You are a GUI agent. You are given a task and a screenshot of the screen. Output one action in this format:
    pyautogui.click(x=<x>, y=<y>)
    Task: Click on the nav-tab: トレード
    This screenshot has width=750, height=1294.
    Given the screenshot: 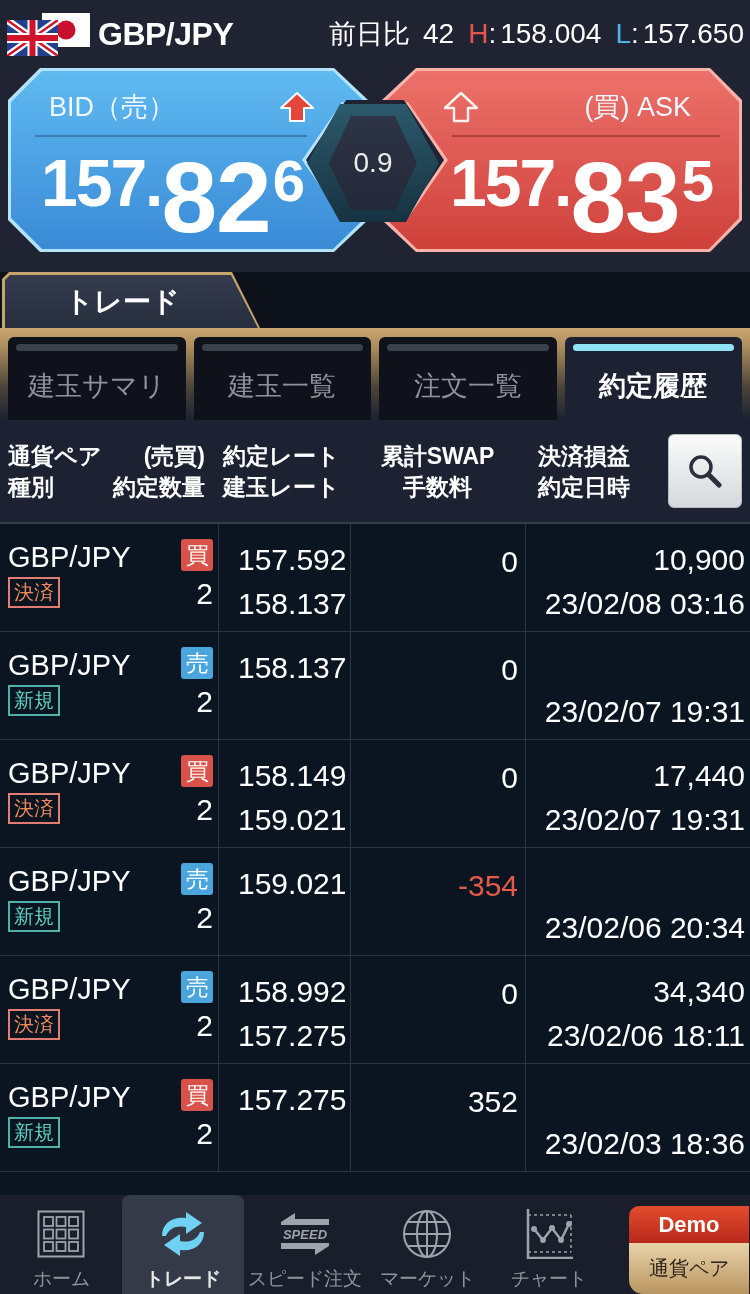 What is the action you would take?
    pyautogui.click(x=183, y=1244)
    